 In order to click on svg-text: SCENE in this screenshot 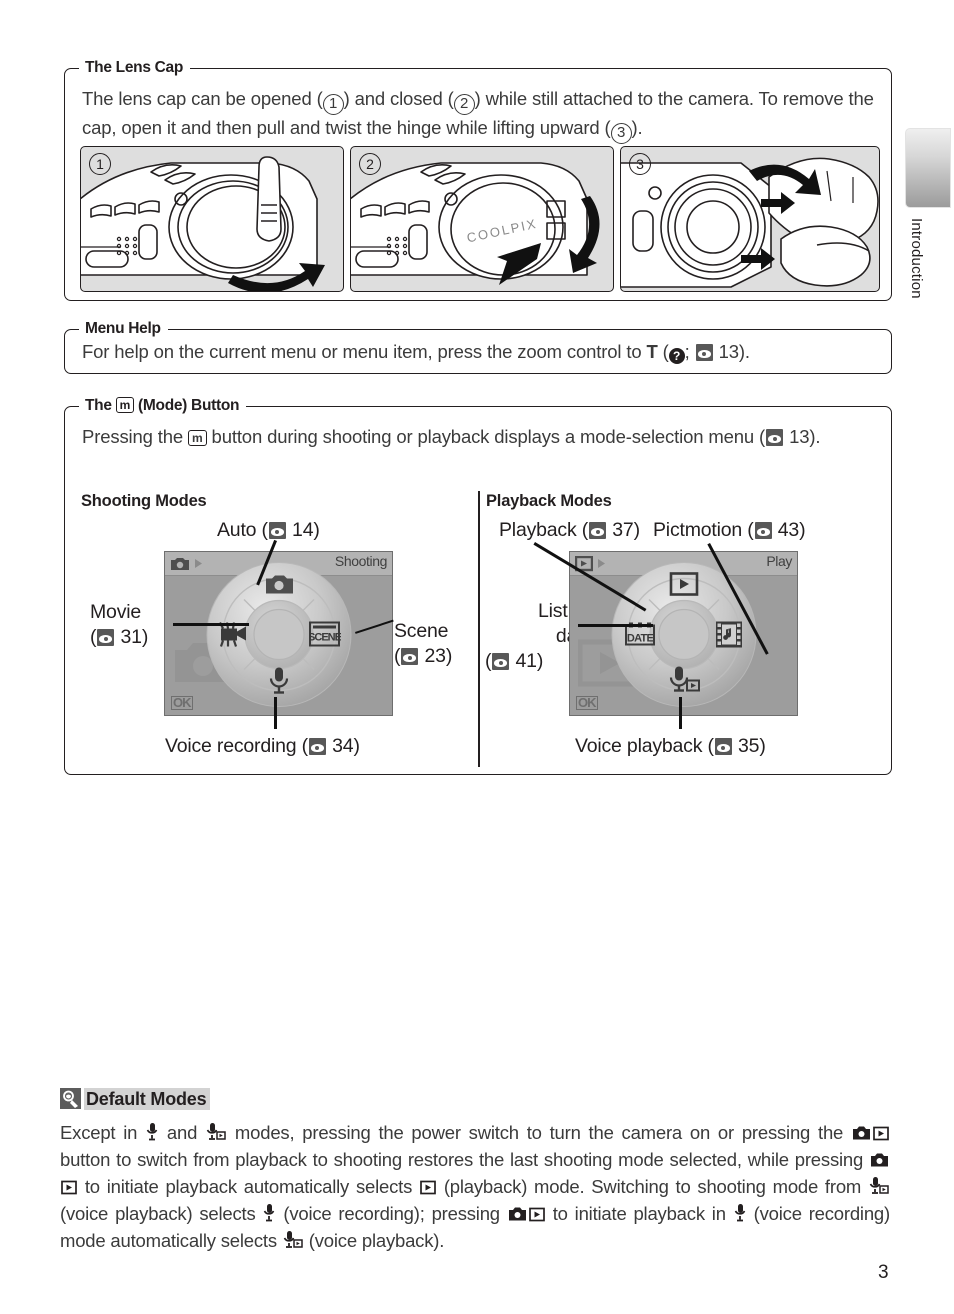, I will do `click(325, 637)`.